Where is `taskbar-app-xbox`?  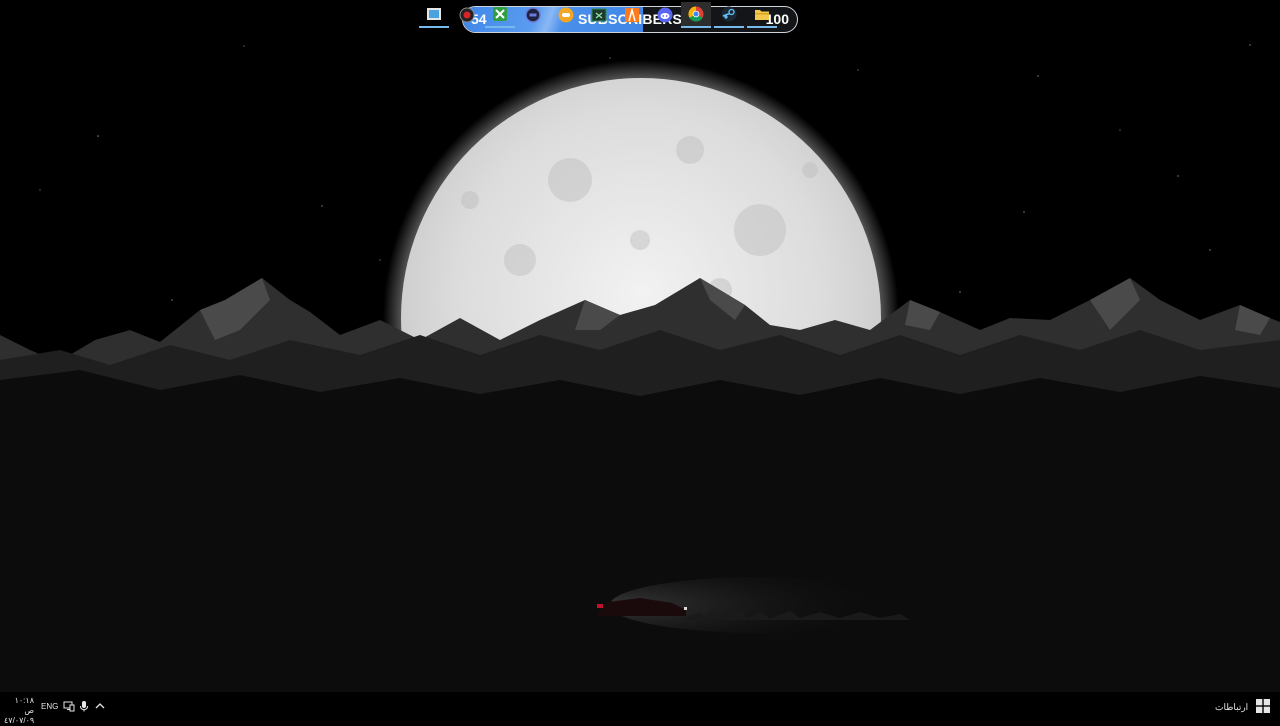
taskbar-app-xbox is located at coordinates (500, 15).